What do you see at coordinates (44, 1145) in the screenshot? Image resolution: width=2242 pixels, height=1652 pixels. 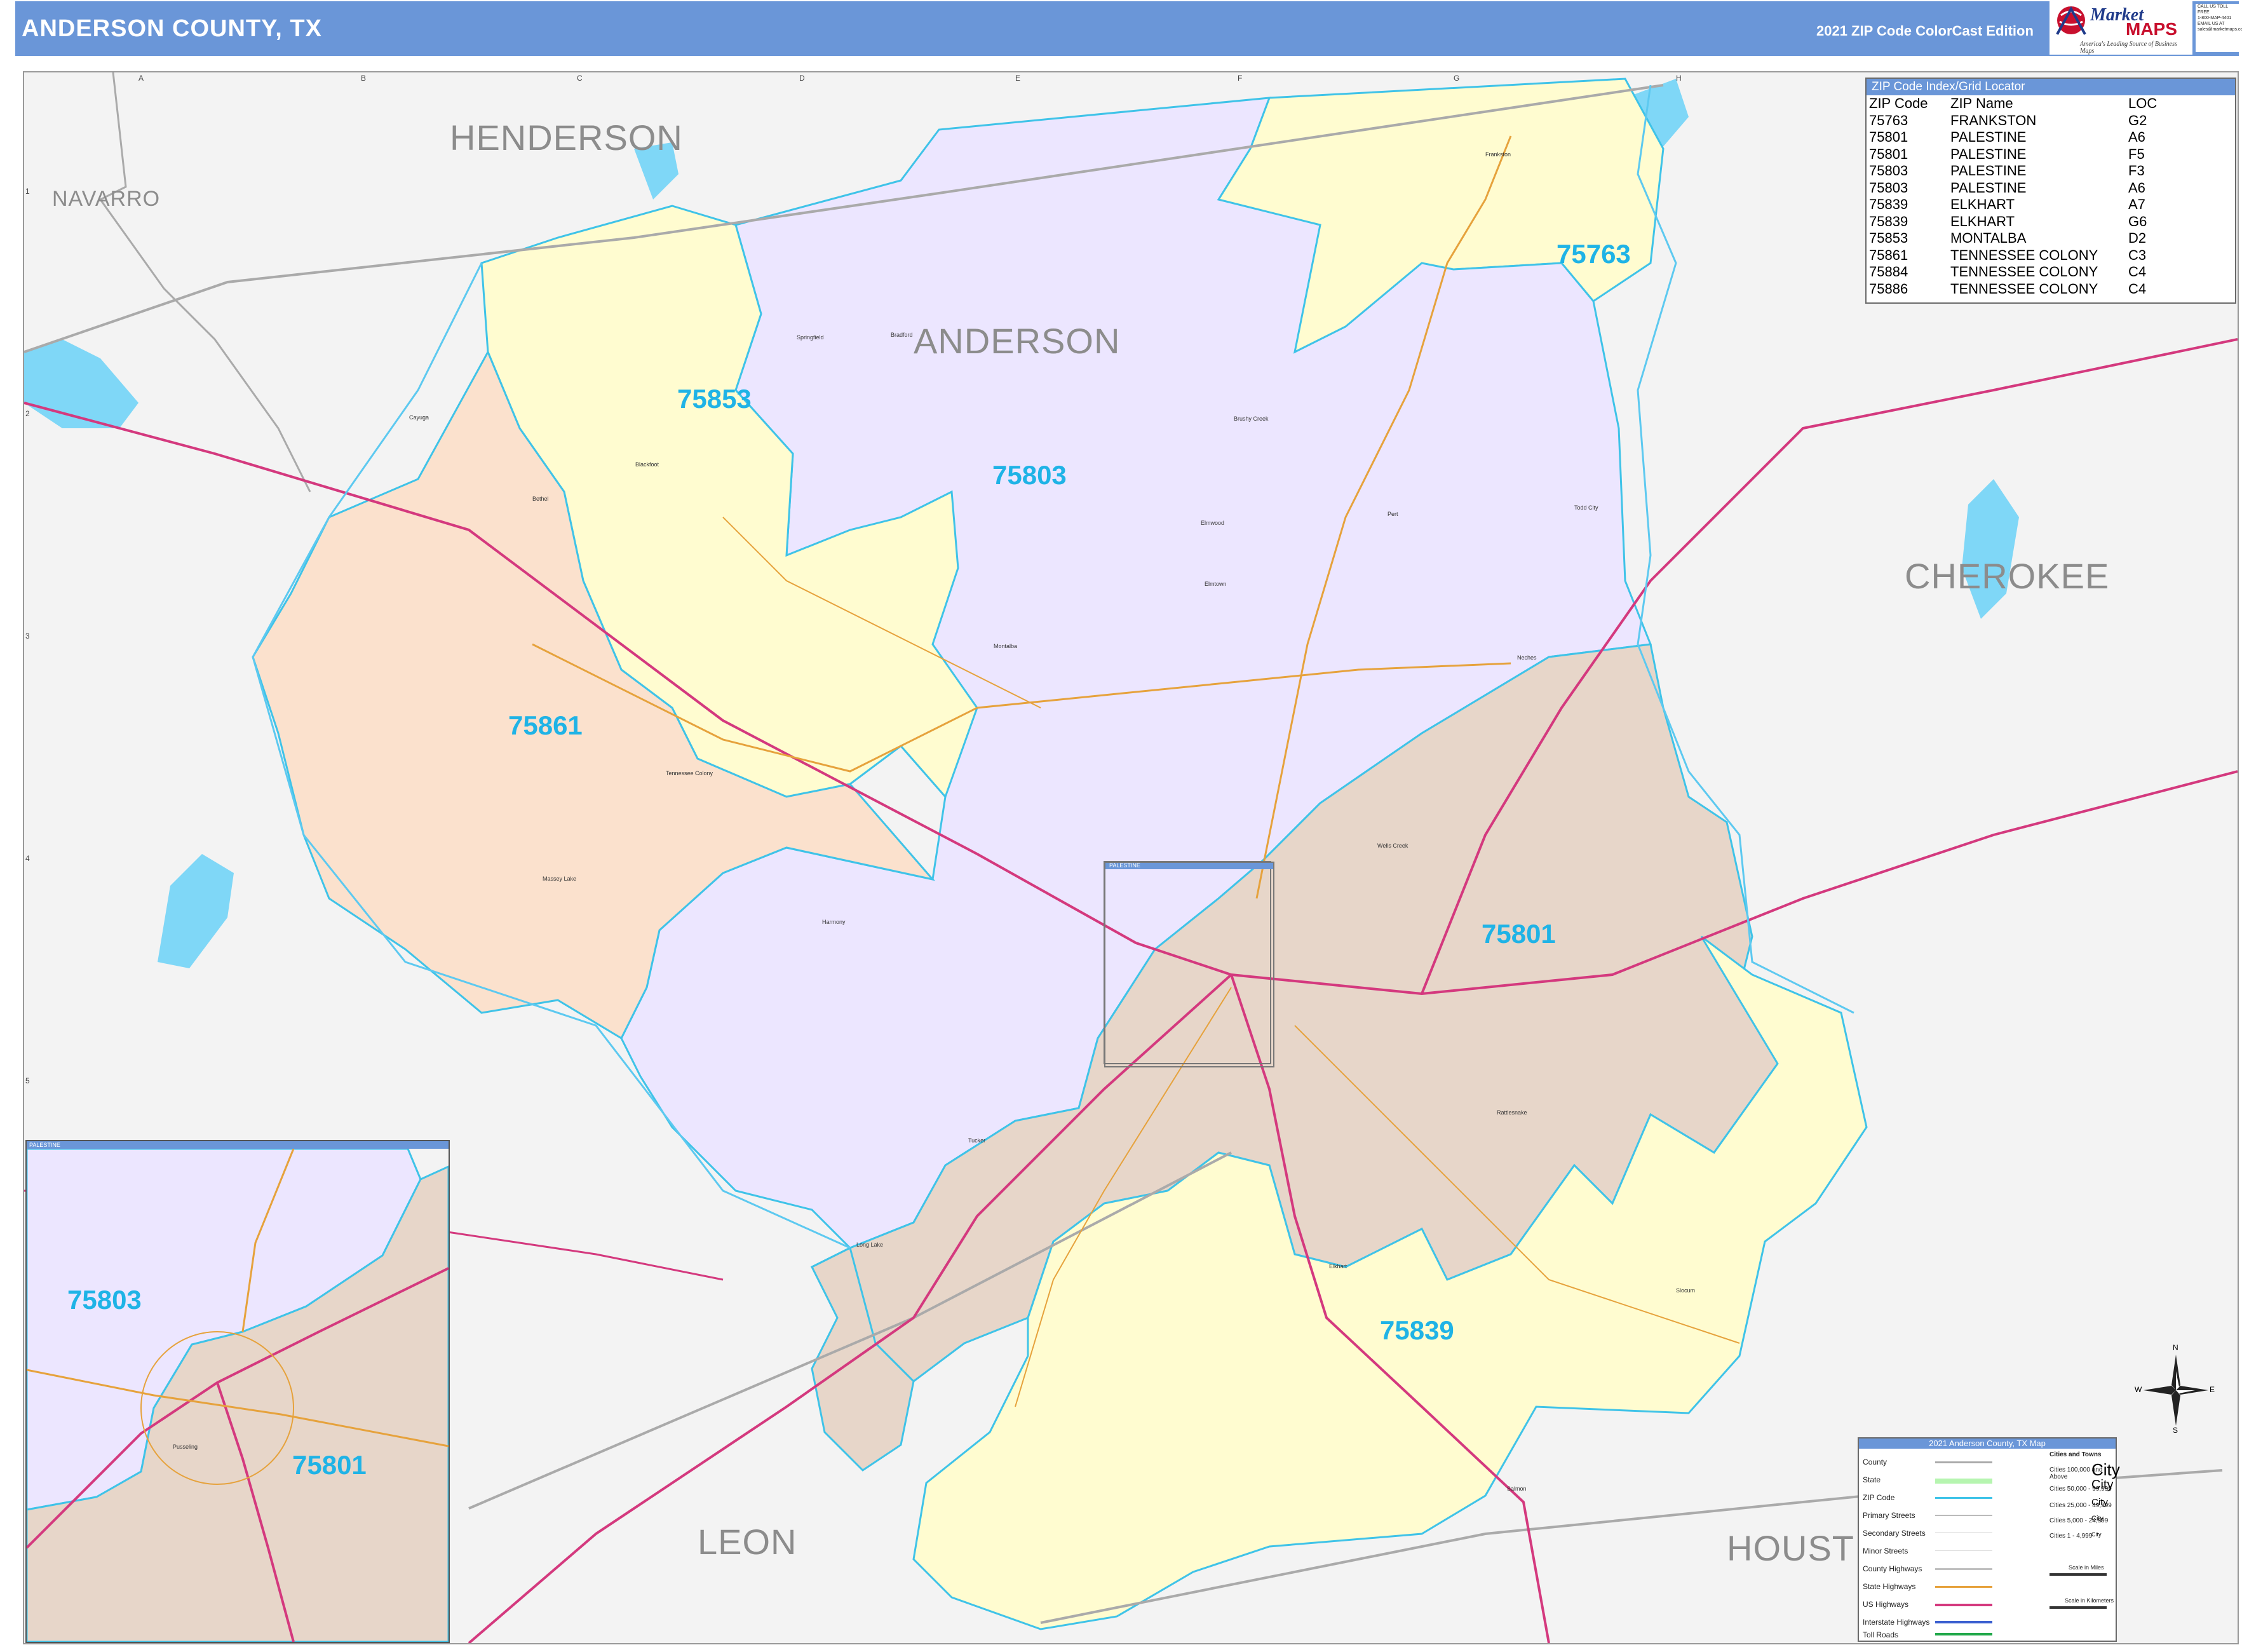 I see `inset-title: PALESTINE` at bounding box center [44, 1145].